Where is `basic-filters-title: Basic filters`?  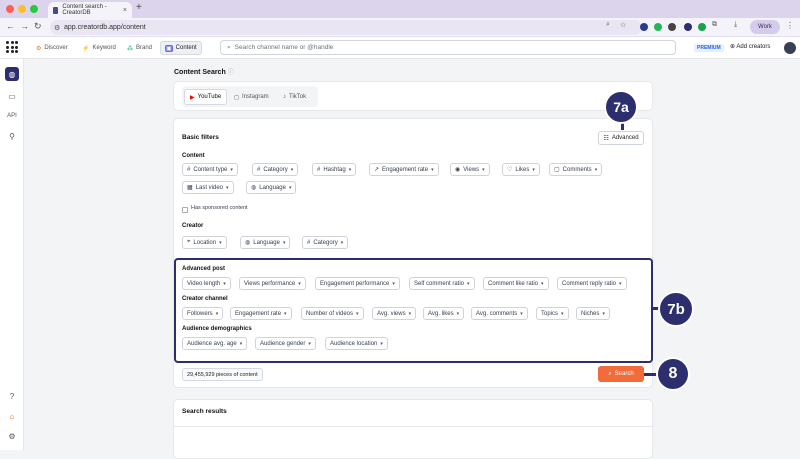 basic-filters-title: Basic filters is located at coordinates (200, 137).